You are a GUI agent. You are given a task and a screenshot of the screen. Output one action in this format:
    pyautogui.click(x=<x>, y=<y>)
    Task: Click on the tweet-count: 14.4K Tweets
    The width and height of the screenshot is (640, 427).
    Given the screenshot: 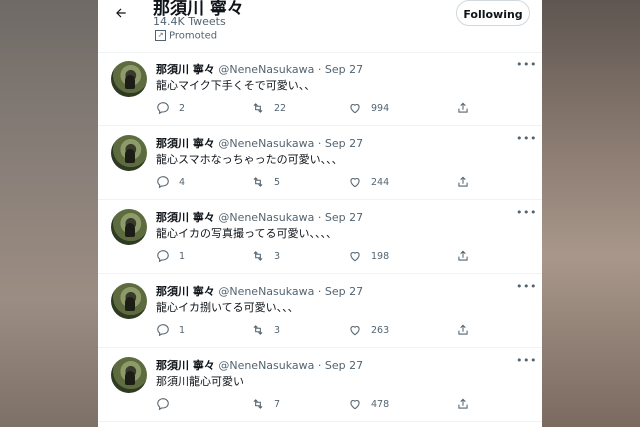 What is the action you would take?
    pyautogui.click(x=189, y=21)
    